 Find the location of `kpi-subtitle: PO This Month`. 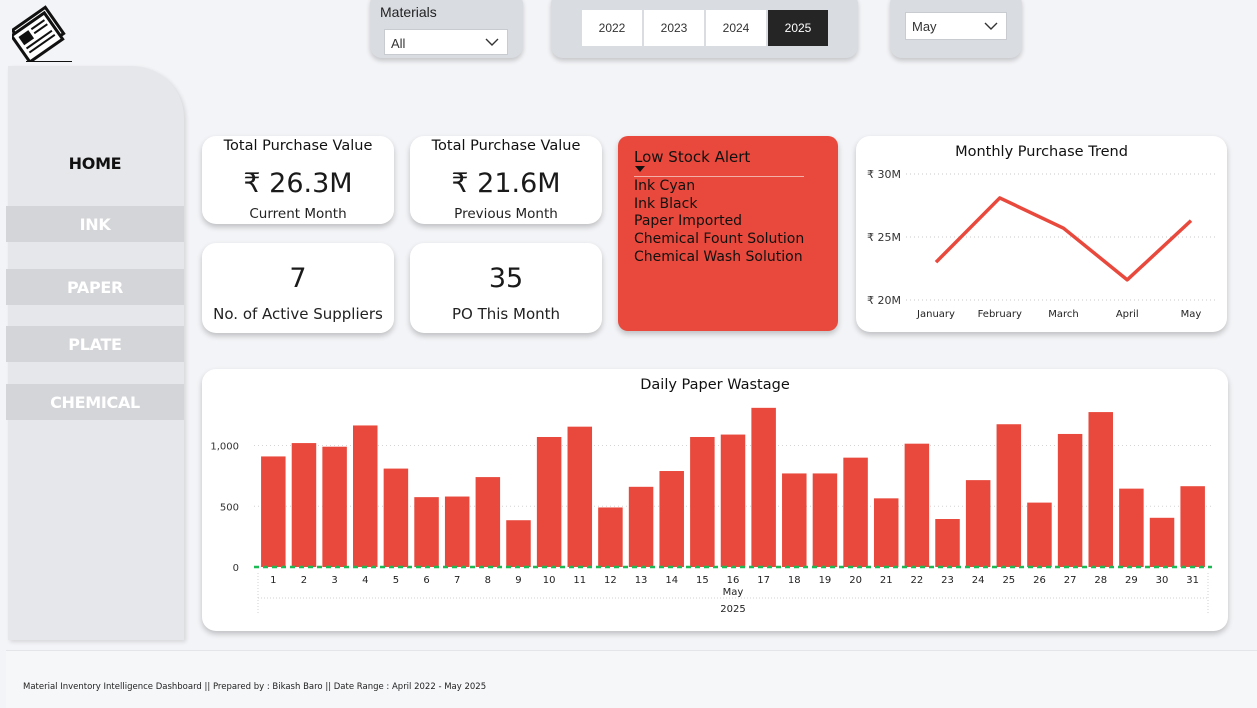

kpi-subtitle: PO This Month is located at coordinates (506, 314).